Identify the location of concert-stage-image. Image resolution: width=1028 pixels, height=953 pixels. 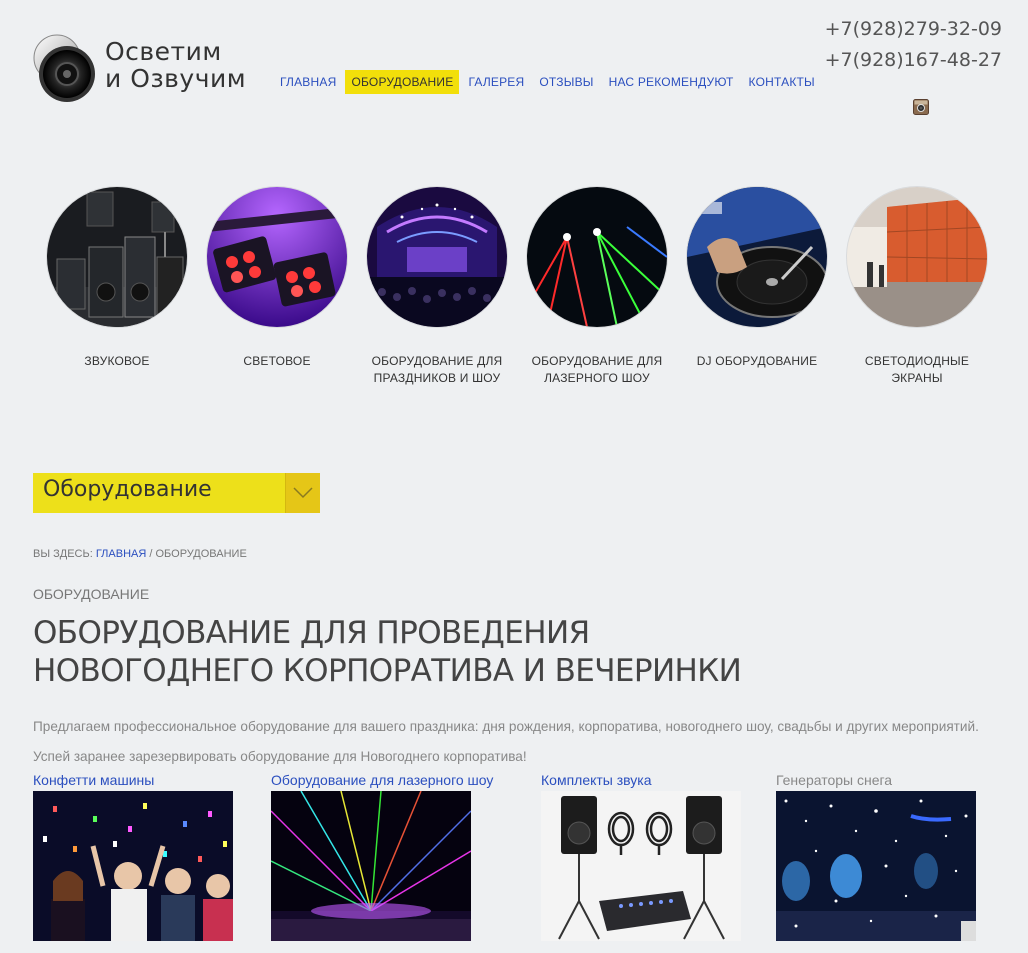
(437, 257).